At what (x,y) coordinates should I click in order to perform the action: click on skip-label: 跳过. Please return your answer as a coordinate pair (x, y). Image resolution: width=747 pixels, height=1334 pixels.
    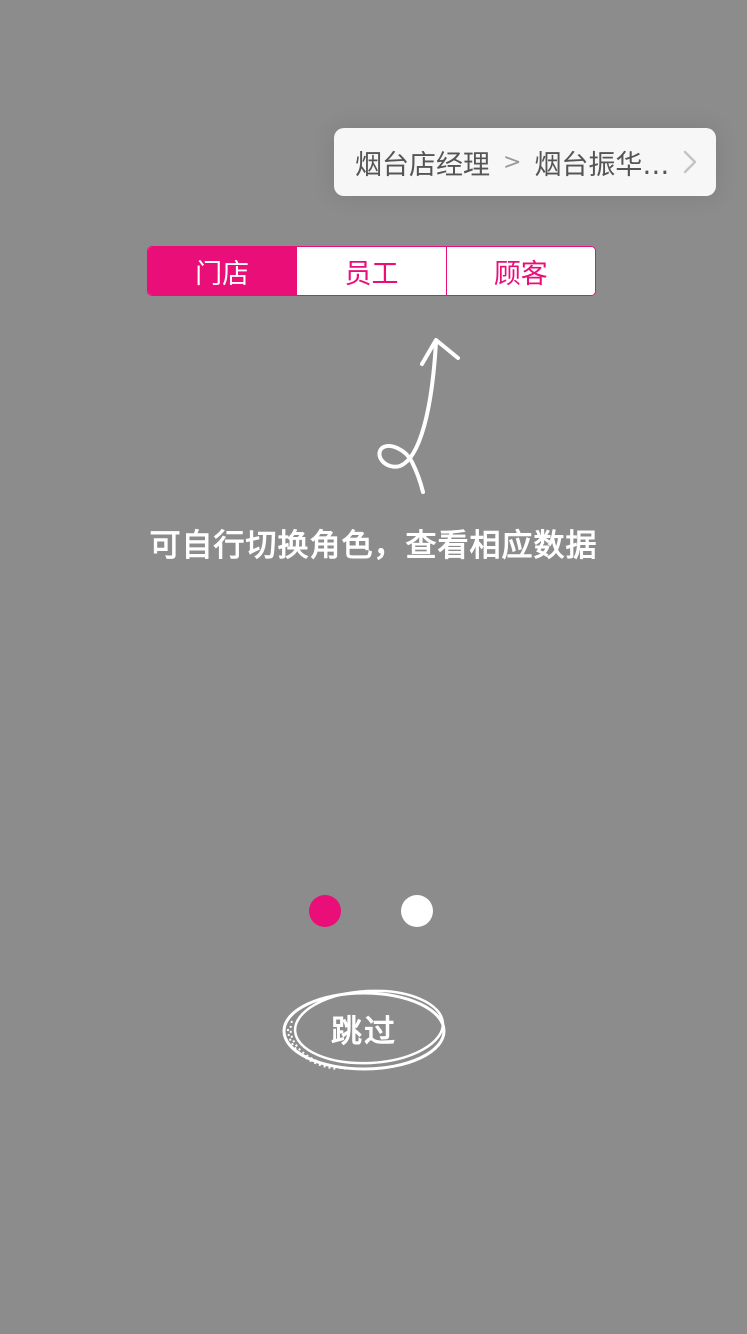
    Looking at the image, I should click on (364, 1031).